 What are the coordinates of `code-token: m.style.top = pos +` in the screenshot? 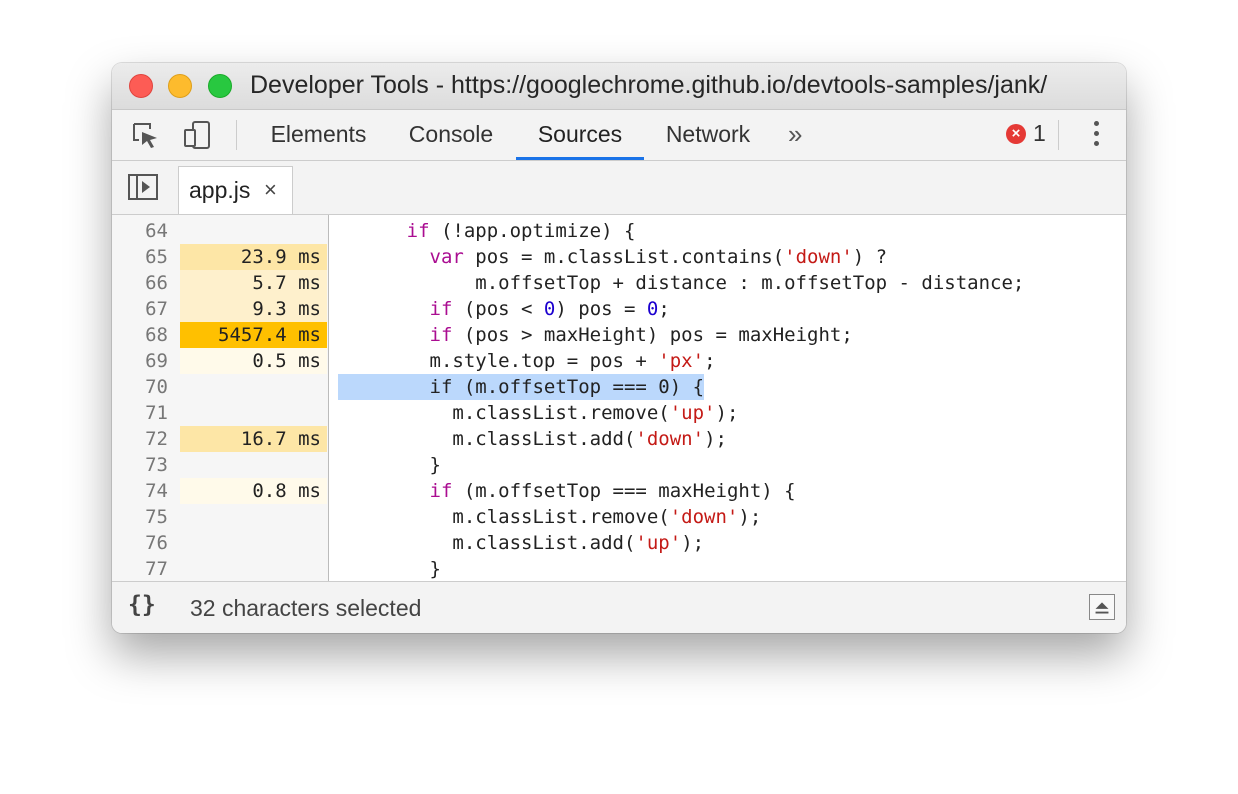 It's located at (498, 361).